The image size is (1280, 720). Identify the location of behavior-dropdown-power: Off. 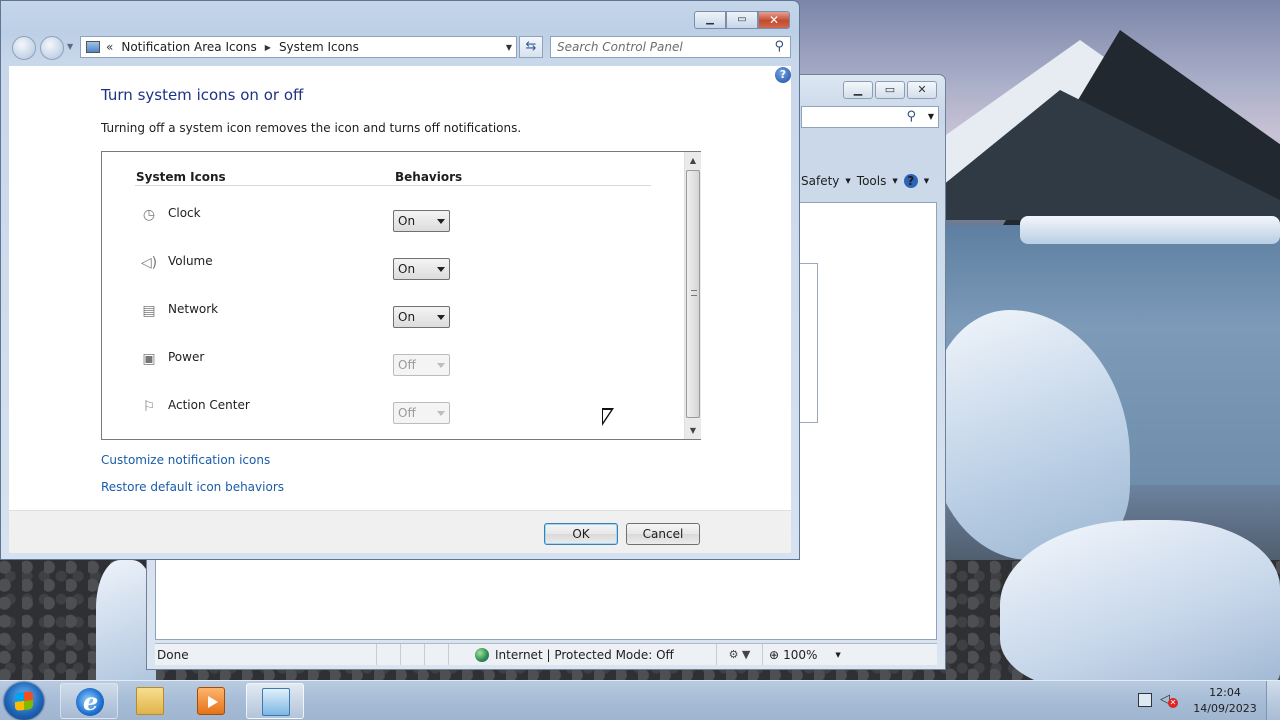
(421, 365).